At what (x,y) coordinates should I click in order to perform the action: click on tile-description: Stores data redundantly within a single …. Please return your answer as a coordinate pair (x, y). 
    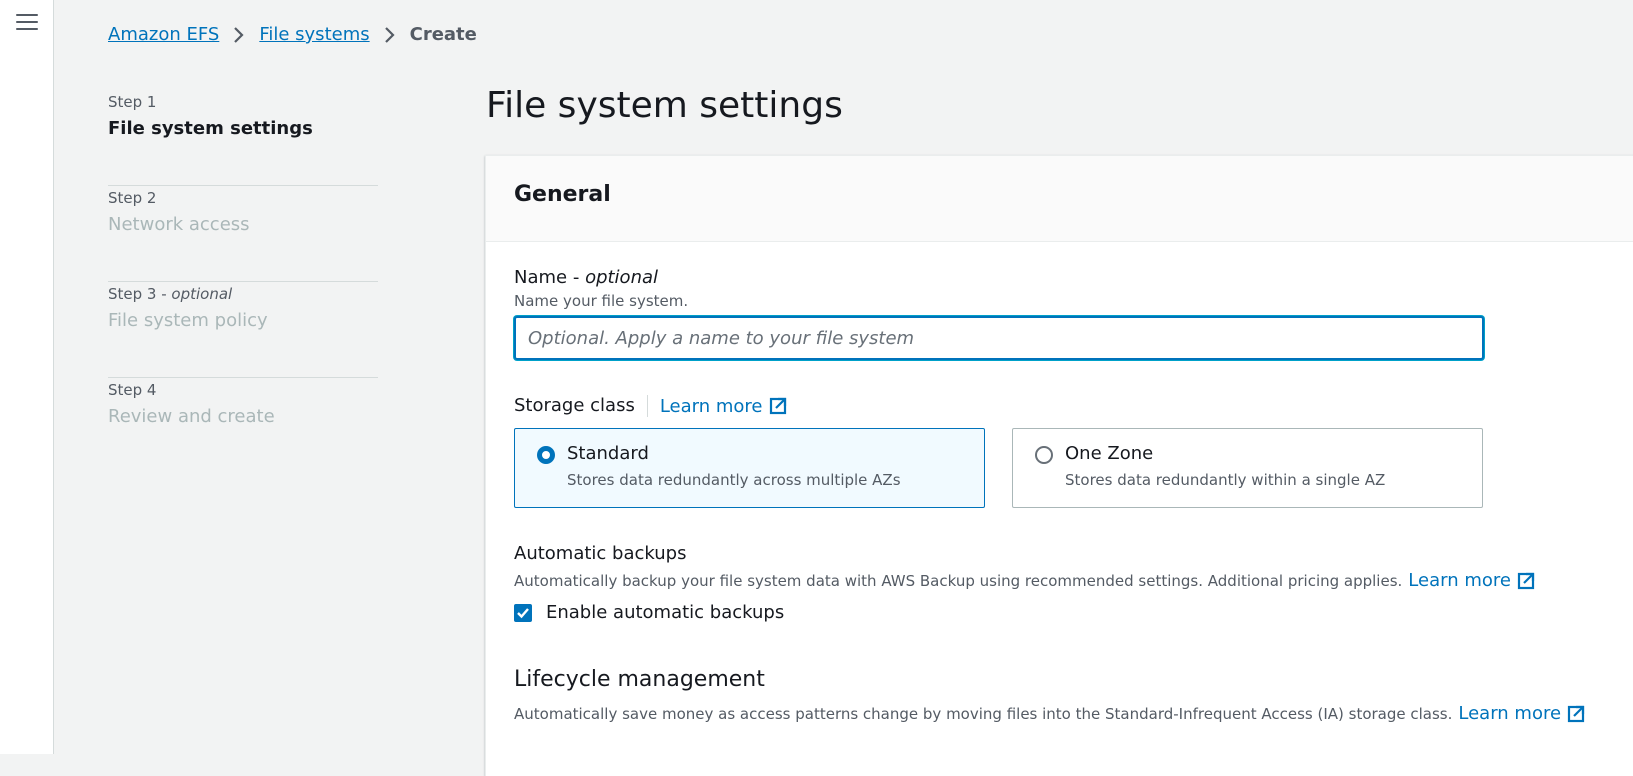
    Looking at the image, I should click on (1225, 480).